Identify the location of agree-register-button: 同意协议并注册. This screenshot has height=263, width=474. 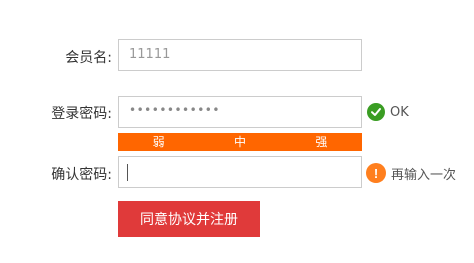
(189, 219).